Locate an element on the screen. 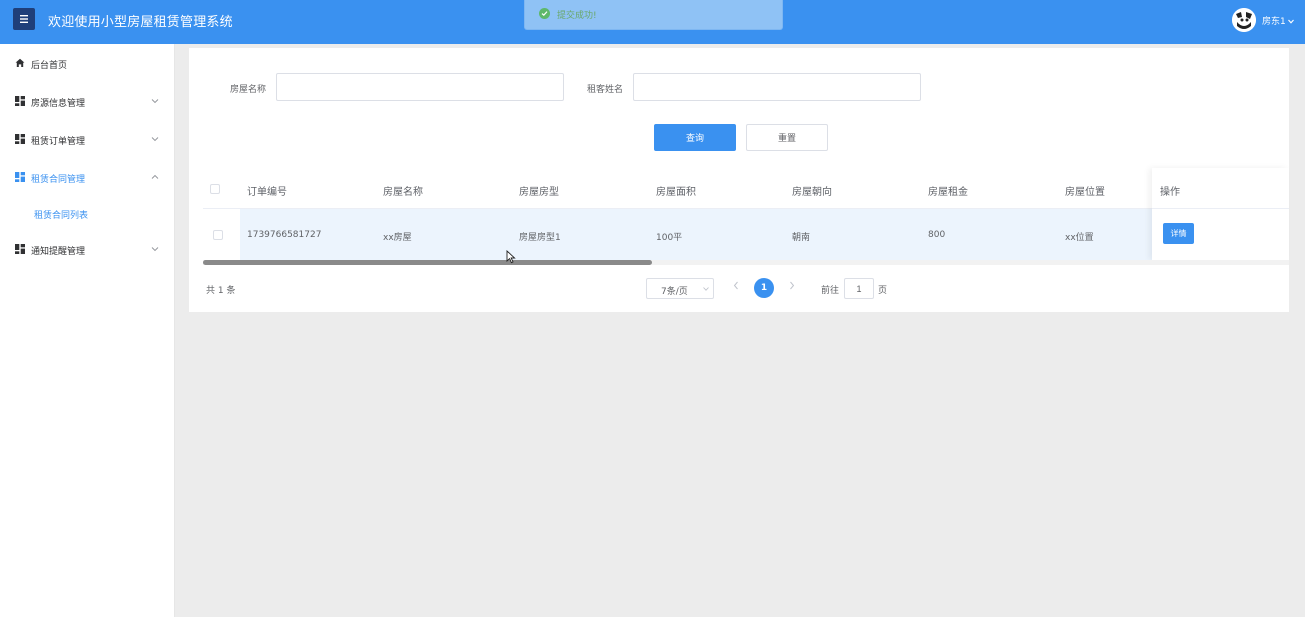  column-header-rent: 房屋租金 is located at coordinates (948, 190).